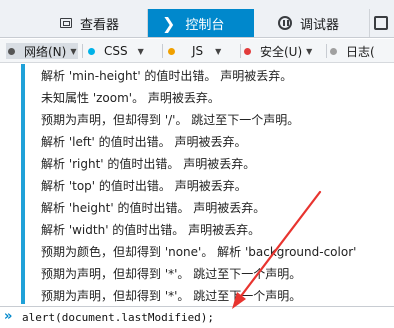  I want to click on filter-net-button: 网络(N) ▼, so click(42, 51).